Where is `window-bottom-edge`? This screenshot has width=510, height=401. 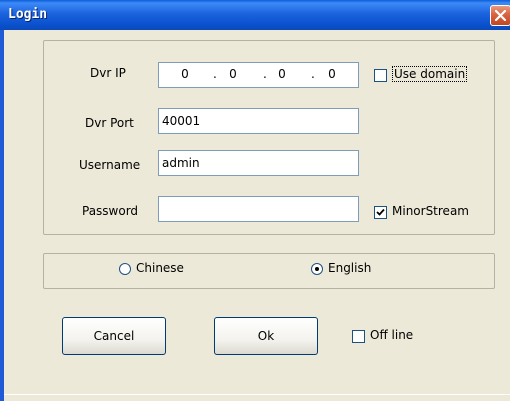 window-bottom-edge is located at coordinates (257, 394).